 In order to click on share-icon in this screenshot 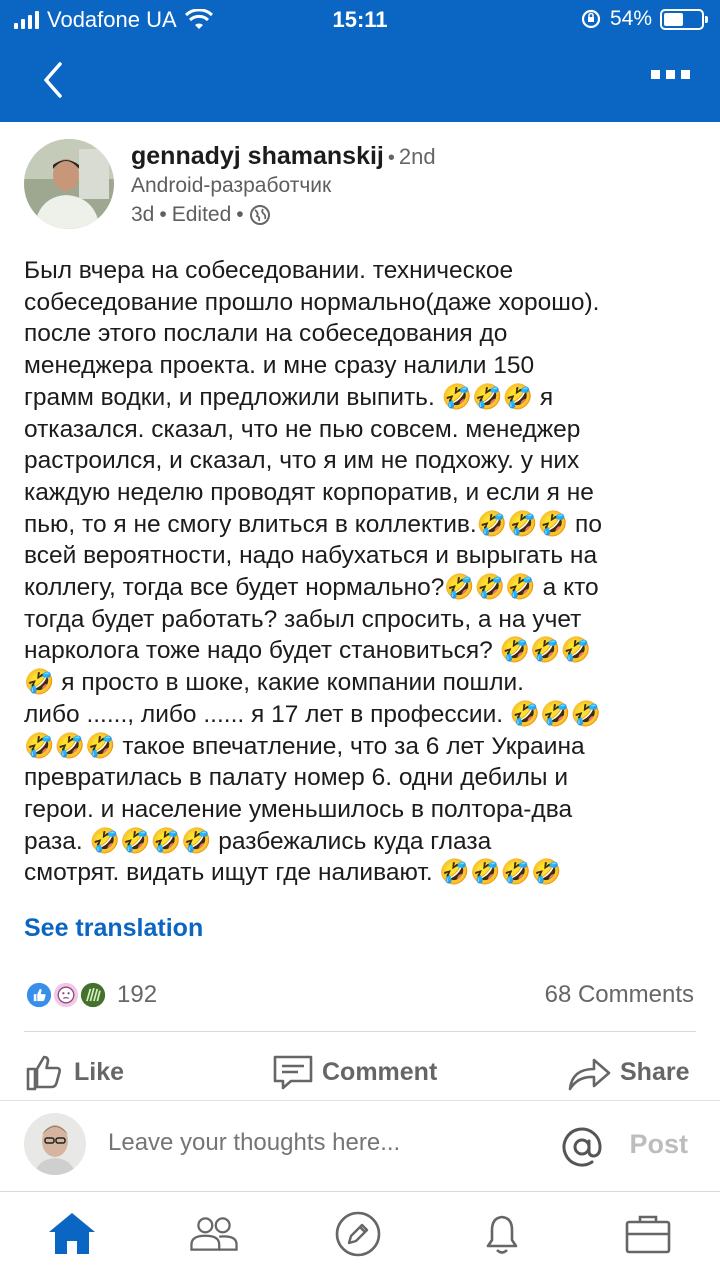, I will do `click(589, 1074)`.